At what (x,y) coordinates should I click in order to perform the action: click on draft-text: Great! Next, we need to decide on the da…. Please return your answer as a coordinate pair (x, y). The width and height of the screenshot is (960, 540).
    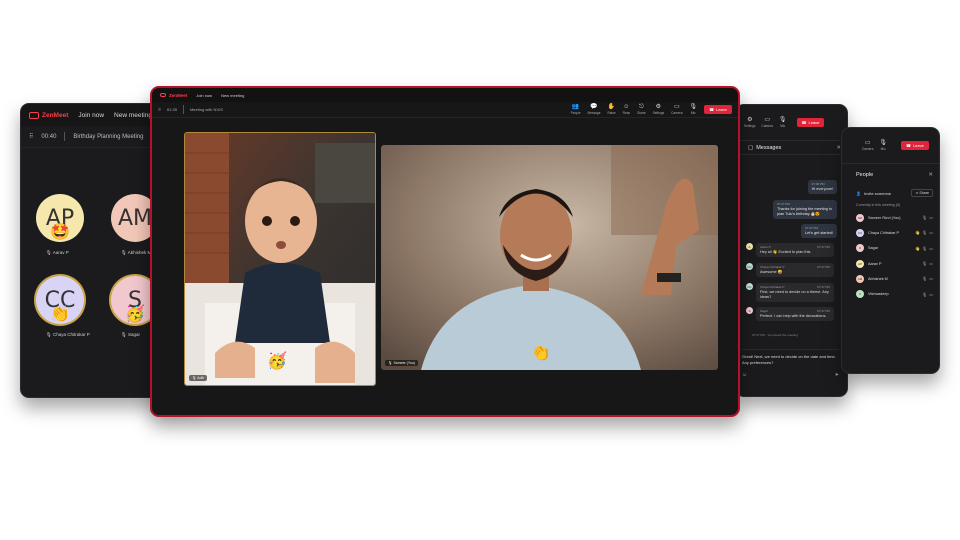
    Looking at the image, I should click on (790, 359).